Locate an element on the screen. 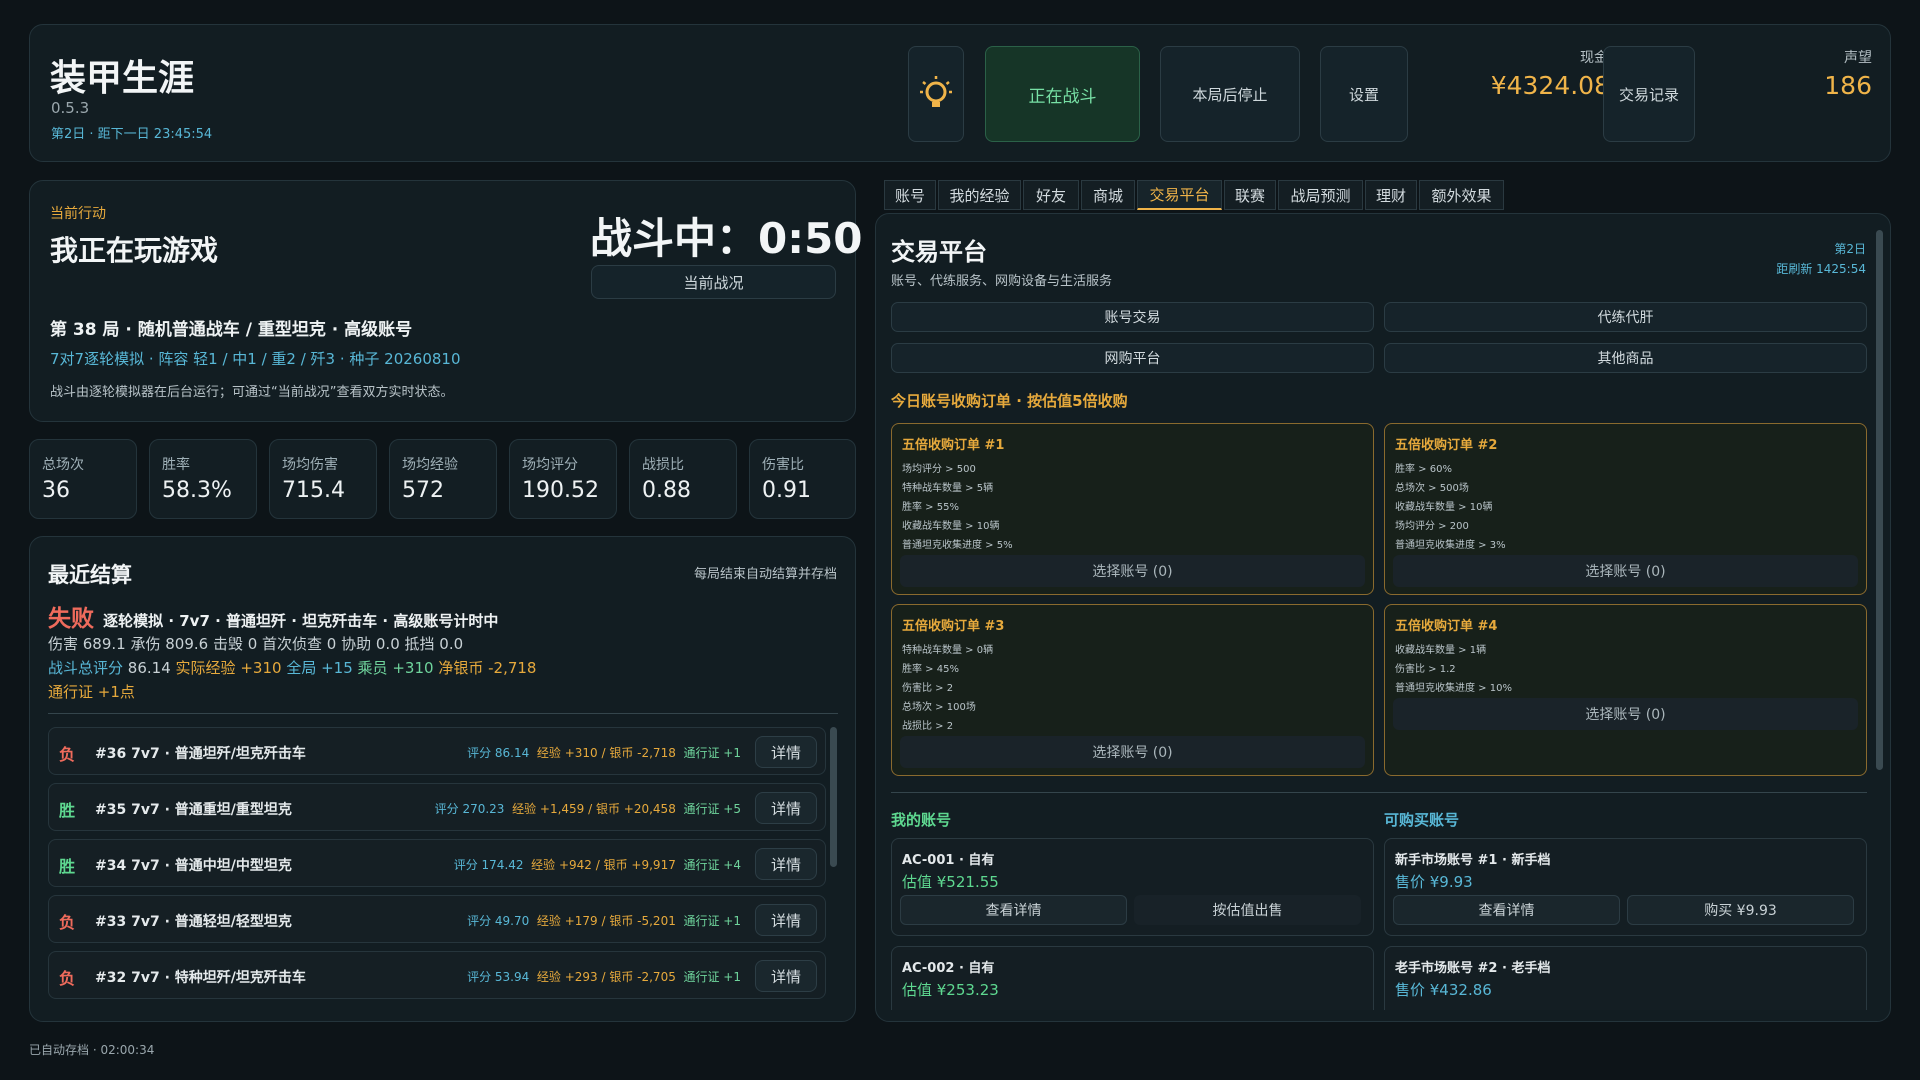 This screenshot has width=1920, height=1080. battle-status-button: 当前战况 is located at coordinates (713, 282).